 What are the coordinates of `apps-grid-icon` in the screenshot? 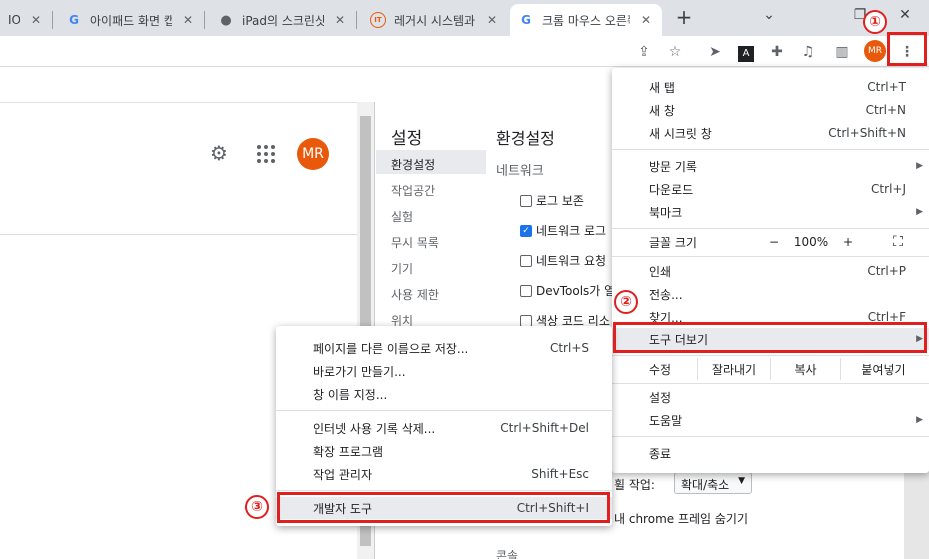 It's located at (265, 153).